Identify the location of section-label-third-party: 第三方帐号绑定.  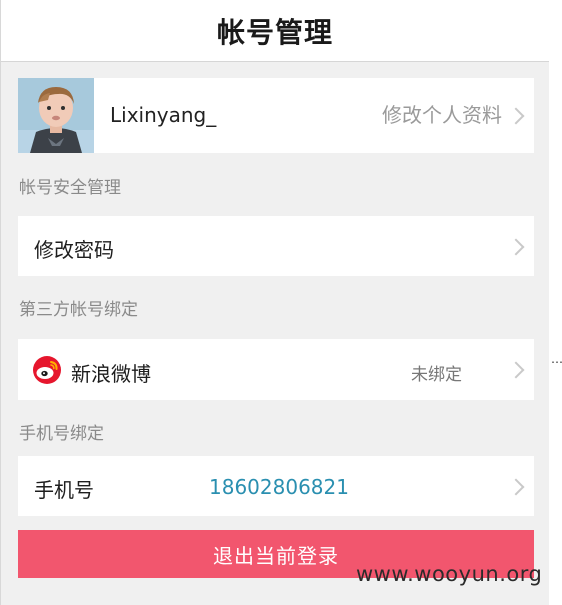
(78, 310).